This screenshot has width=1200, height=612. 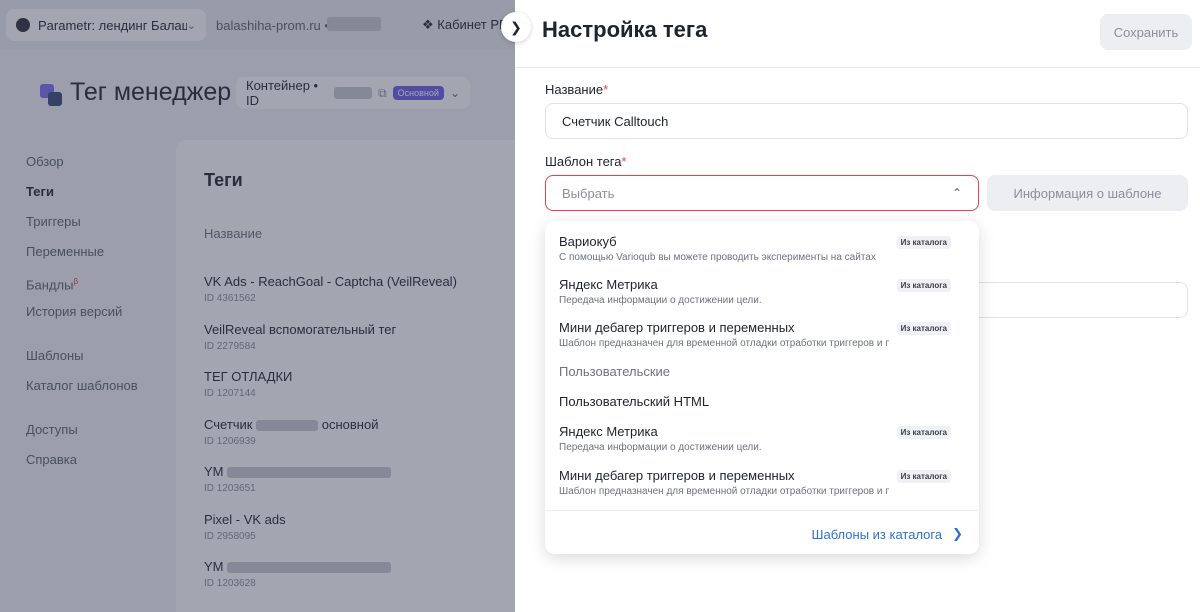 What do you see at coordinates (762, 193) in the screenshot?
I see `template-select: Выбрать ⌃` at bounding box center [762, 193].